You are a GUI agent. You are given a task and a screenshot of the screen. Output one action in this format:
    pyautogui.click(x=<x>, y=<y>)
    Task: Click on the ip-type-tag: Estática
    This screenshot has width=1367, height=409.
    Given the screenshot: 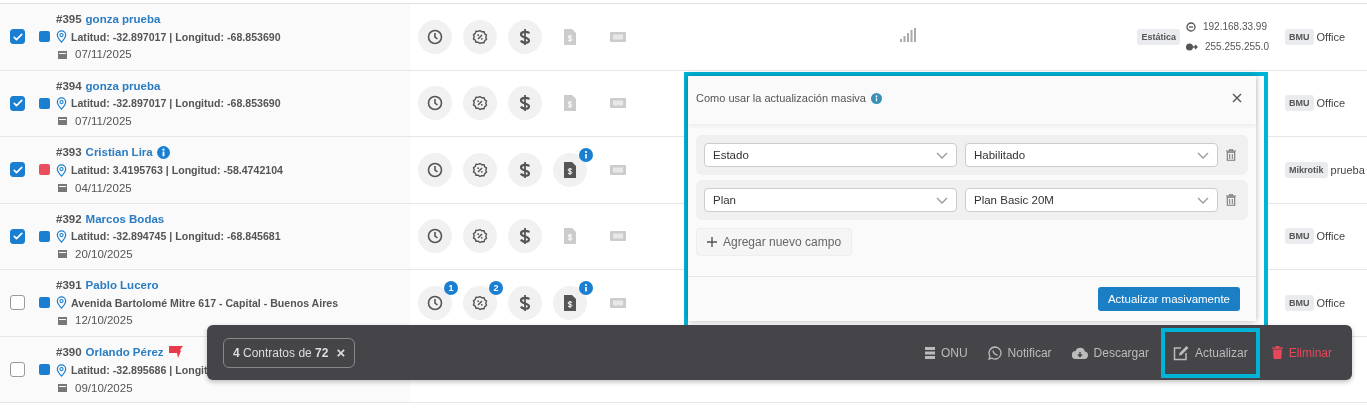 What is the action you would take?
    pyautogui.click(x=1158, y=36)
    